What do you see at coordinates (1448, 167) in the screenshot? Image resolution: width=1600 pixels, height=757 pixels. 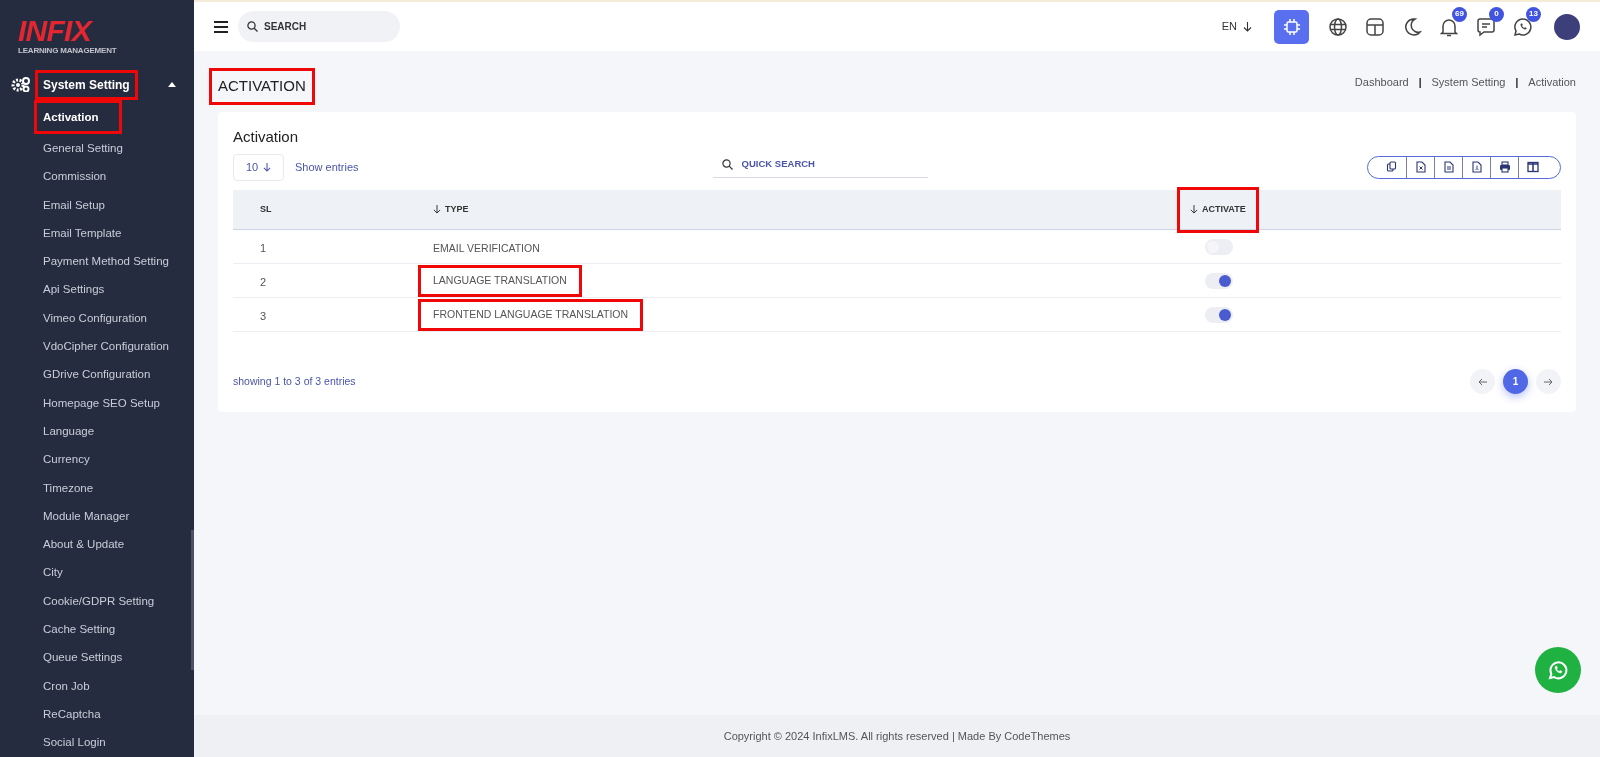 I see `csv-icon` at bounding box center [1448, 167].